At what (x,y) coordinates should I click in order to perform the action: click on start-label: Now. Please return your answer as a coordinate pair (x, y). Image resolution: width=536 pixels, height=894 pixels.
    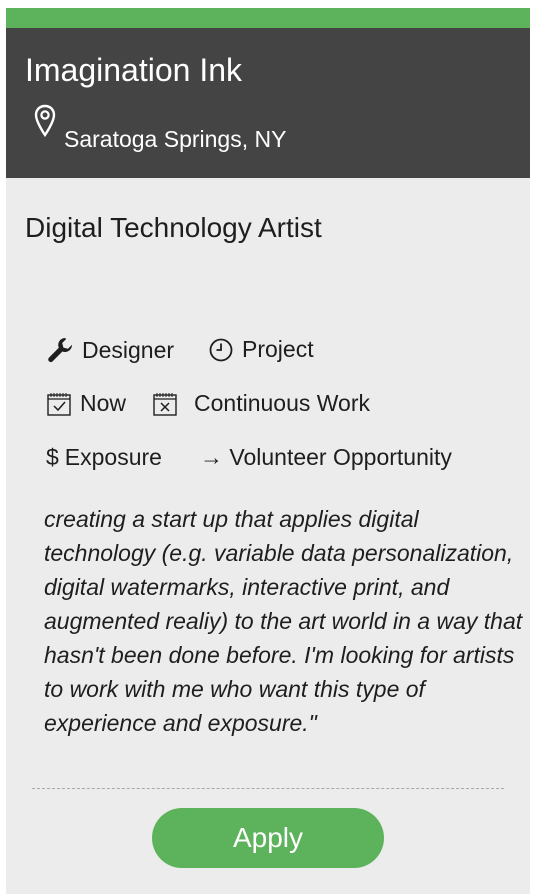
    Looking at the image, I should click on (103, 403).